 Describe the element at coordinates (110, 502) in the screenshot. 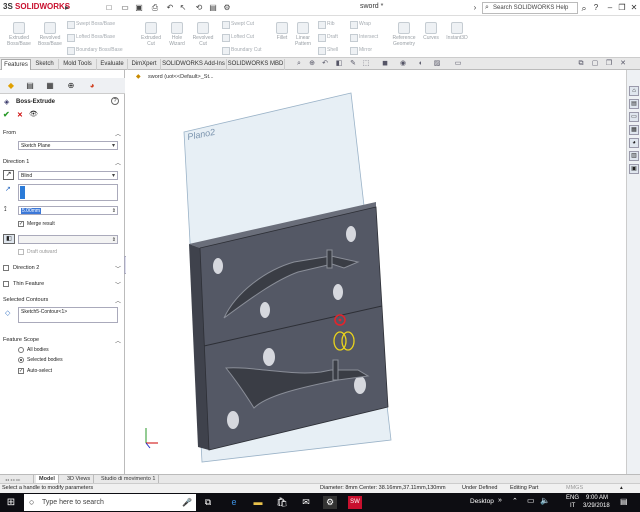

I see `taskbar-search-box: ○ Type here to search 🎤` at that location.